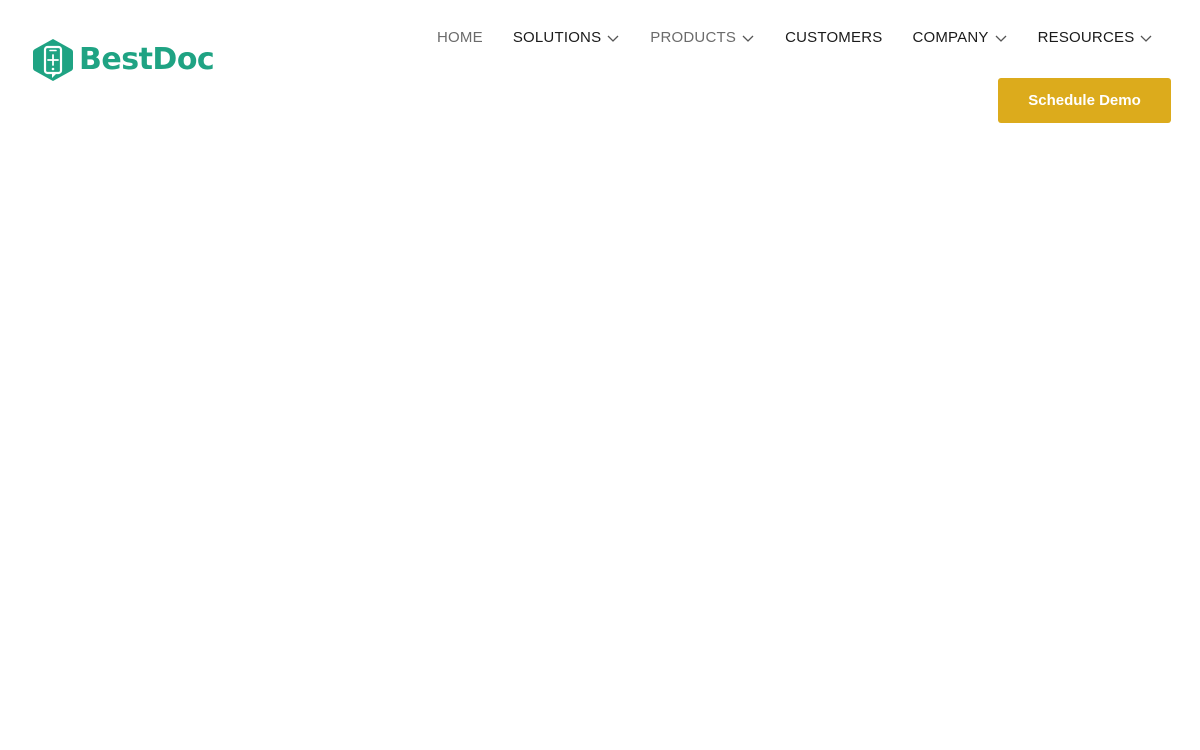 The width and height of the screenshot is (1200, 750). I want to click on nav-item-home: HOME, so click(460, 38).